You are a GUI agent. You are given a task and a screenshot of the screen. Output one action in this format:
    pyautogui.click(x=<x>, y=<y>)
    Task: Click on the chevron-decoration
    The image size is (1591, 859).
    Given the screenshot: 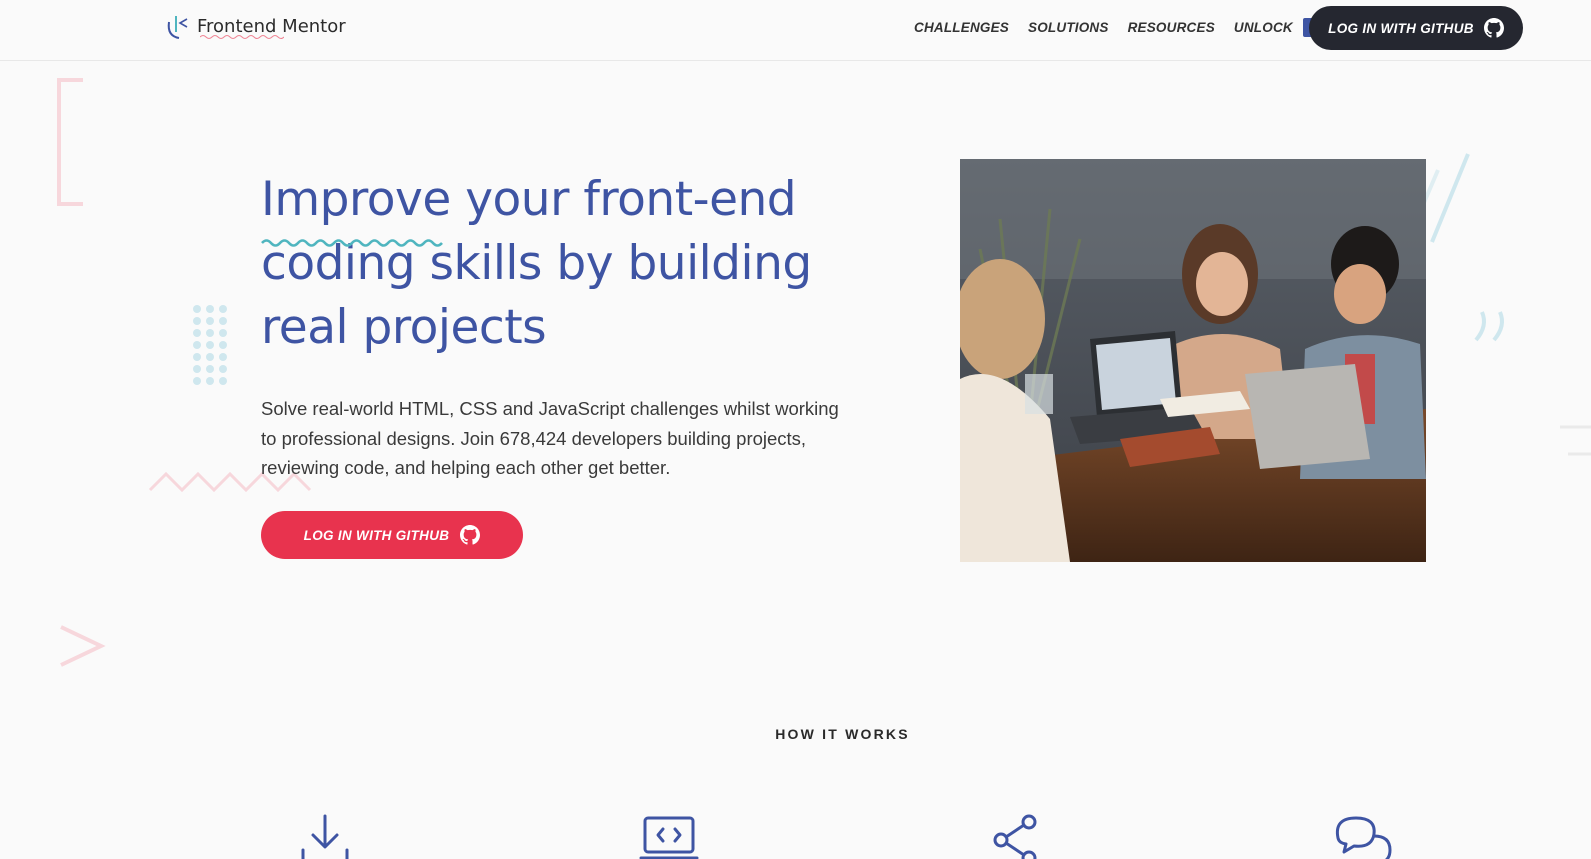 What is the action you would take?
    pyautogui.click(x=83, y=646)
    